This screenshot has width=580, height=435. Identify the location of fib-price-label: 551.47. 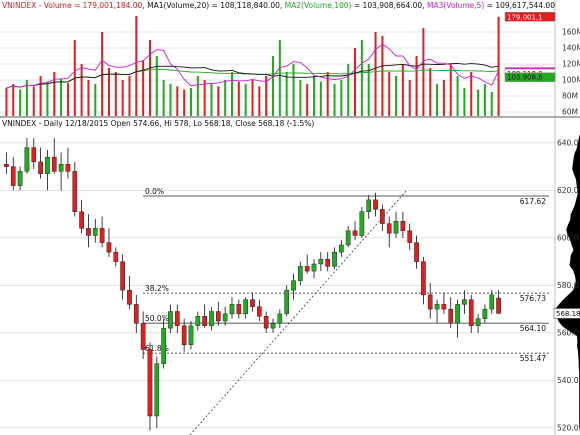
(533, 358).